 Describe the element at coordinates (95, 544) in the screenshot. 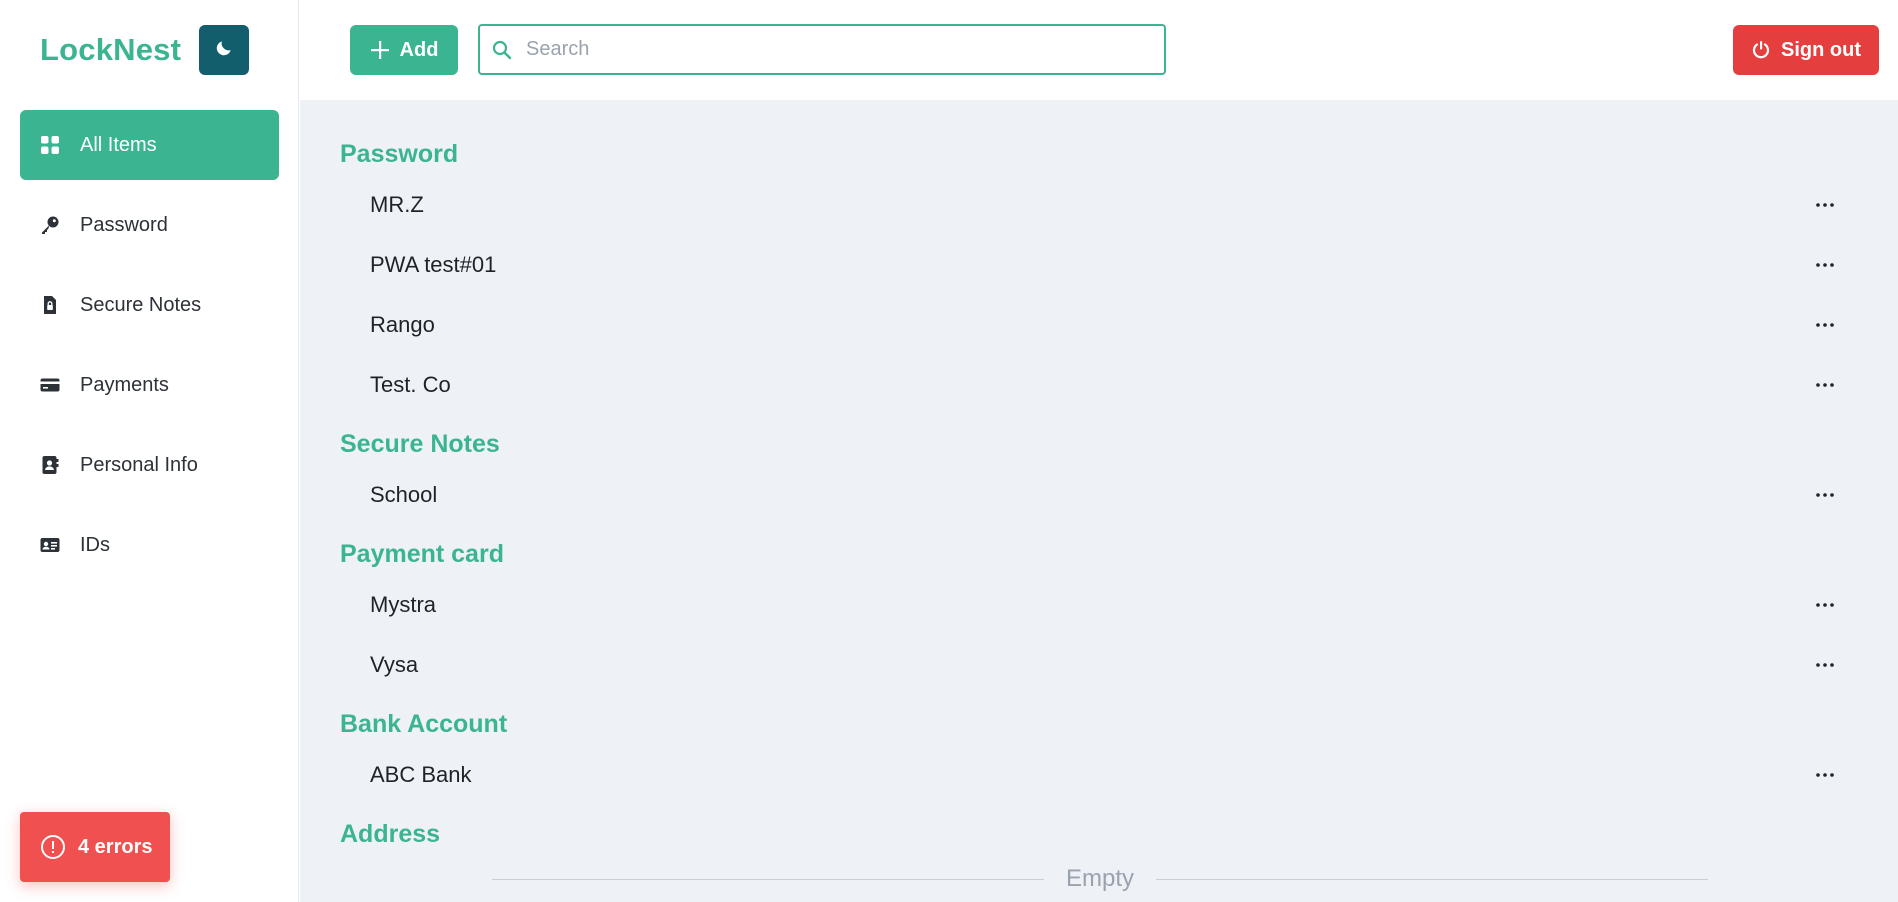

I see `sidebar-item-label: IDs` at that location.